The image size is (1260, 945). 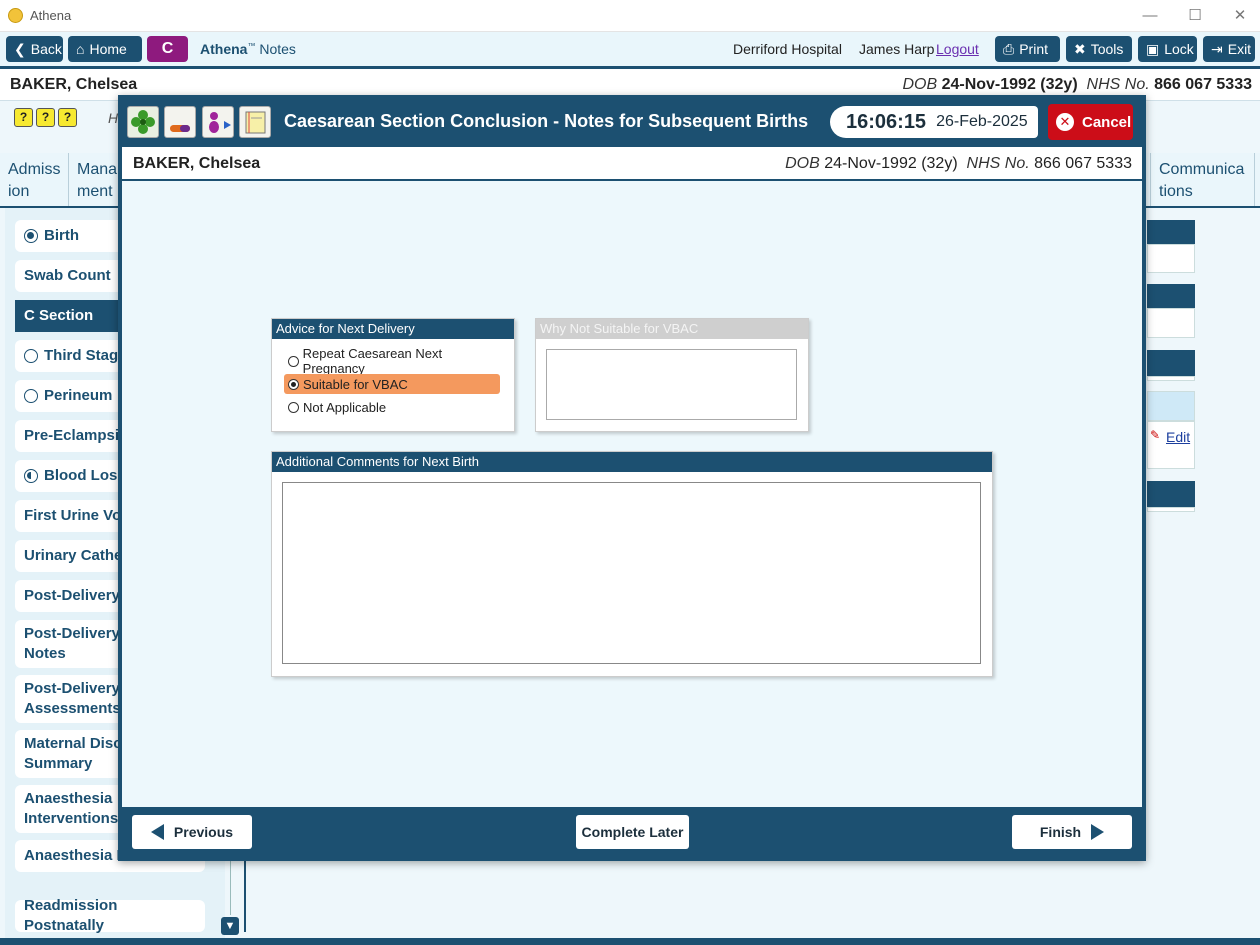 What do you see at coordinates (1240, 16) in the screenshot?
I see `close-window-button: ✕` at bounding box center [1240, 16].